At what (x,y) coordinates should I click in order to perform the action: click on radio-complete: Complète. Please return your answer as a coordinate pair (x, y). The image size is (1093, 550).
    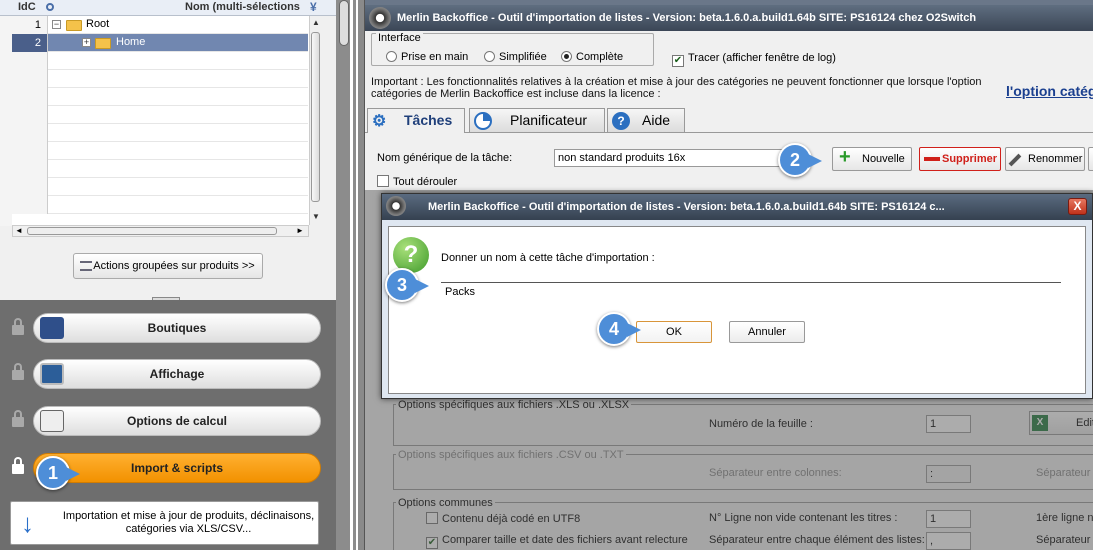
    Looking at the image, I should click on (592, 57).